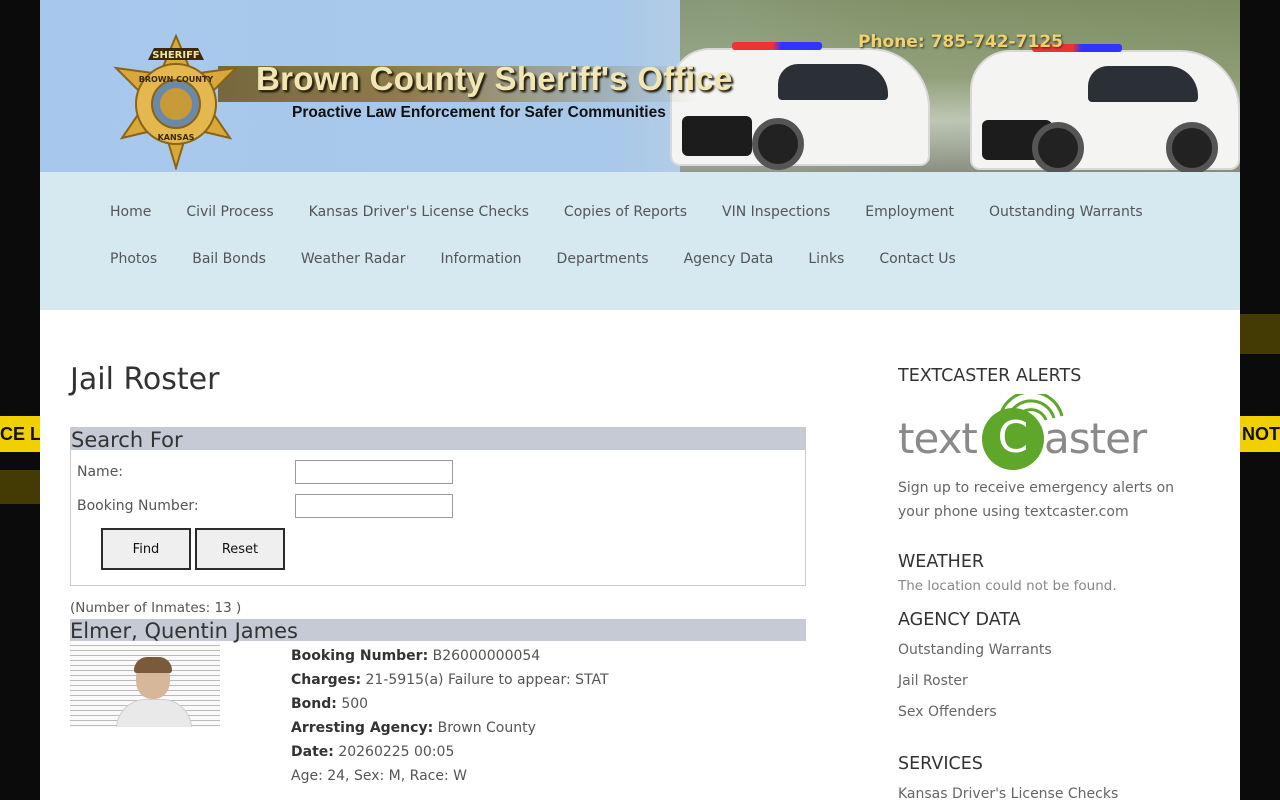  What do you see at coordinates (229, 212) in the screenshot?
I see `nav-item-civil-process: Civil Process` at bounding box center [229, 212].